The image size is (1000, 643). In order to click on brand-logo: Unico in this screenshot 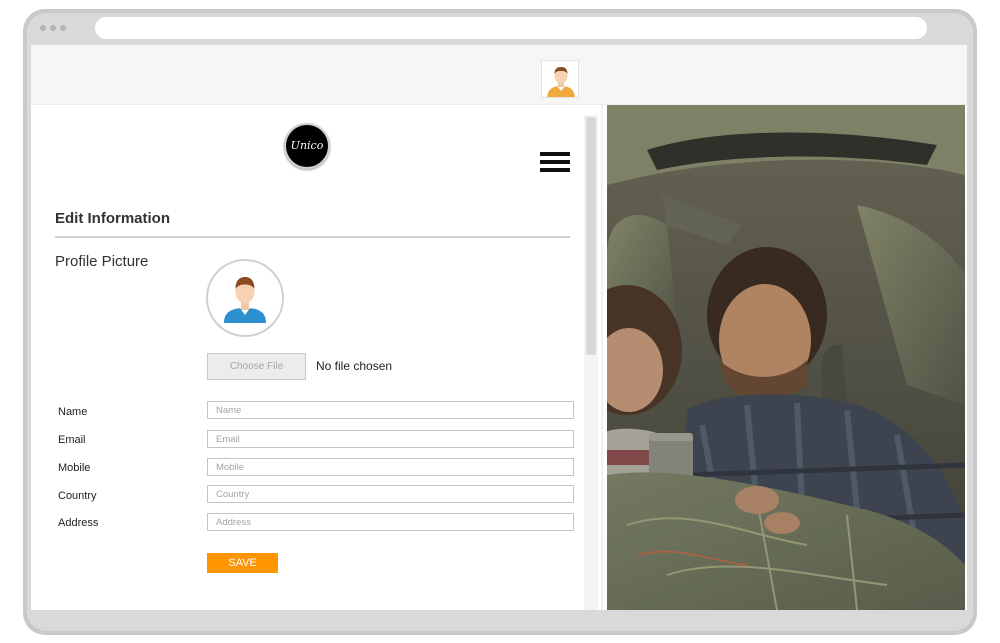, I will do `click(307, 146)`.